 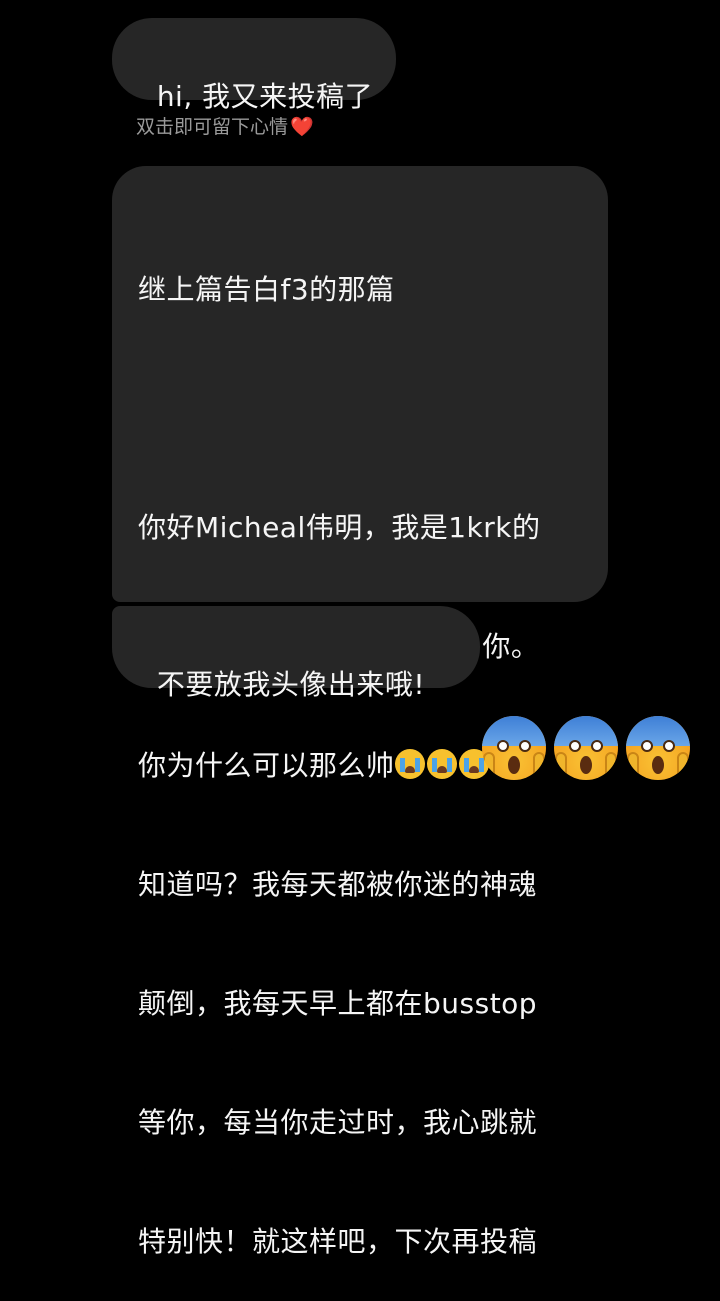 I want to click on message-line-text: 你为什么可以那么帅, so click(x=266, y=765).